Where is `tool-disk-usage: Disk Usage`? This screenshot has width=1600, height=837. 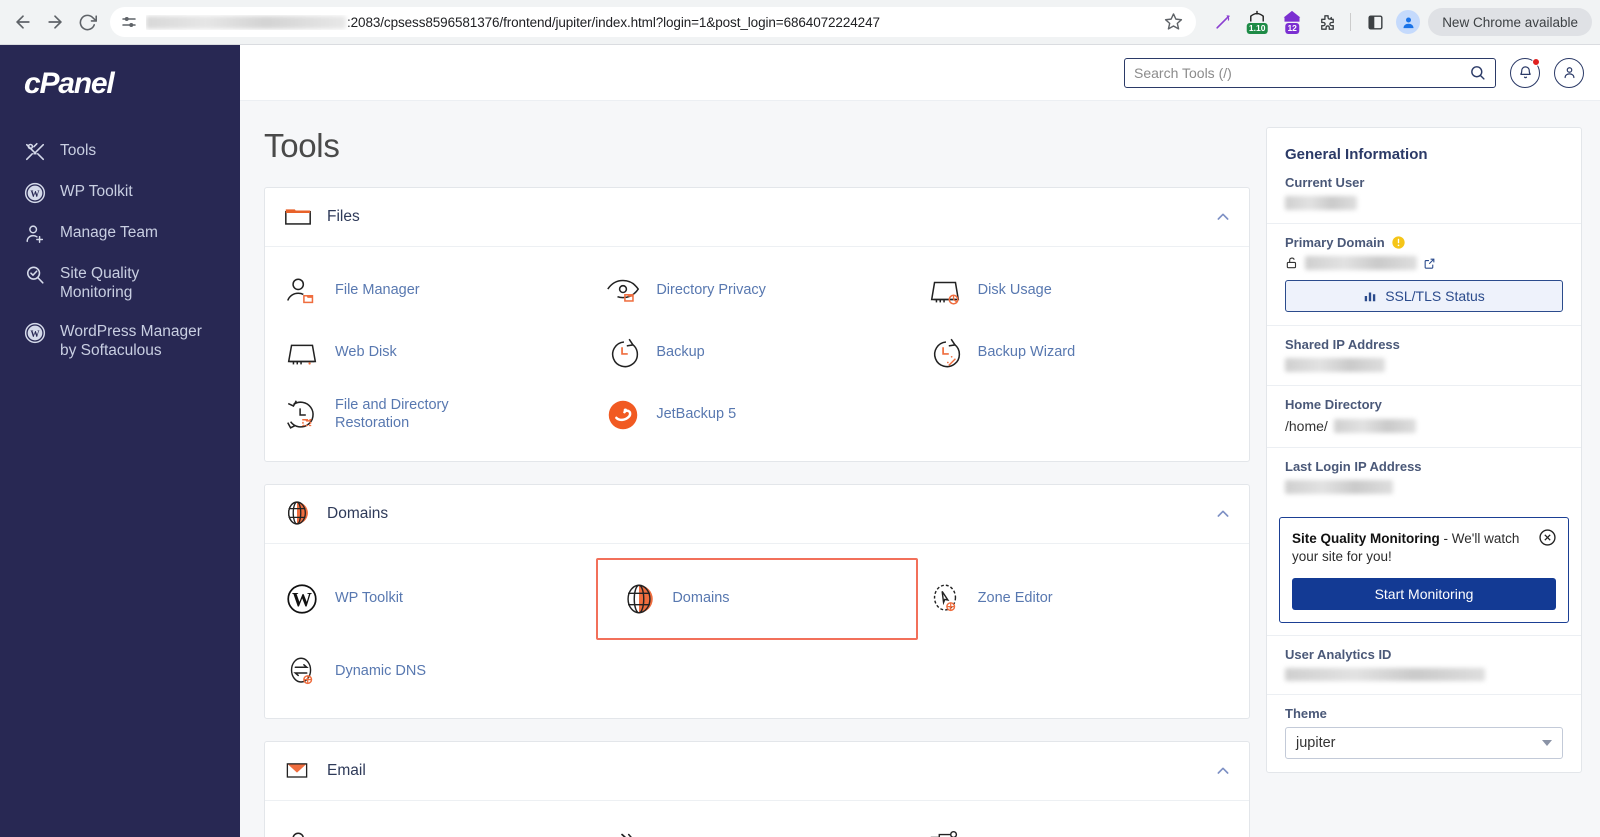 tool-disk-usage: Disk Usage is located at coordinates (1078, 291).